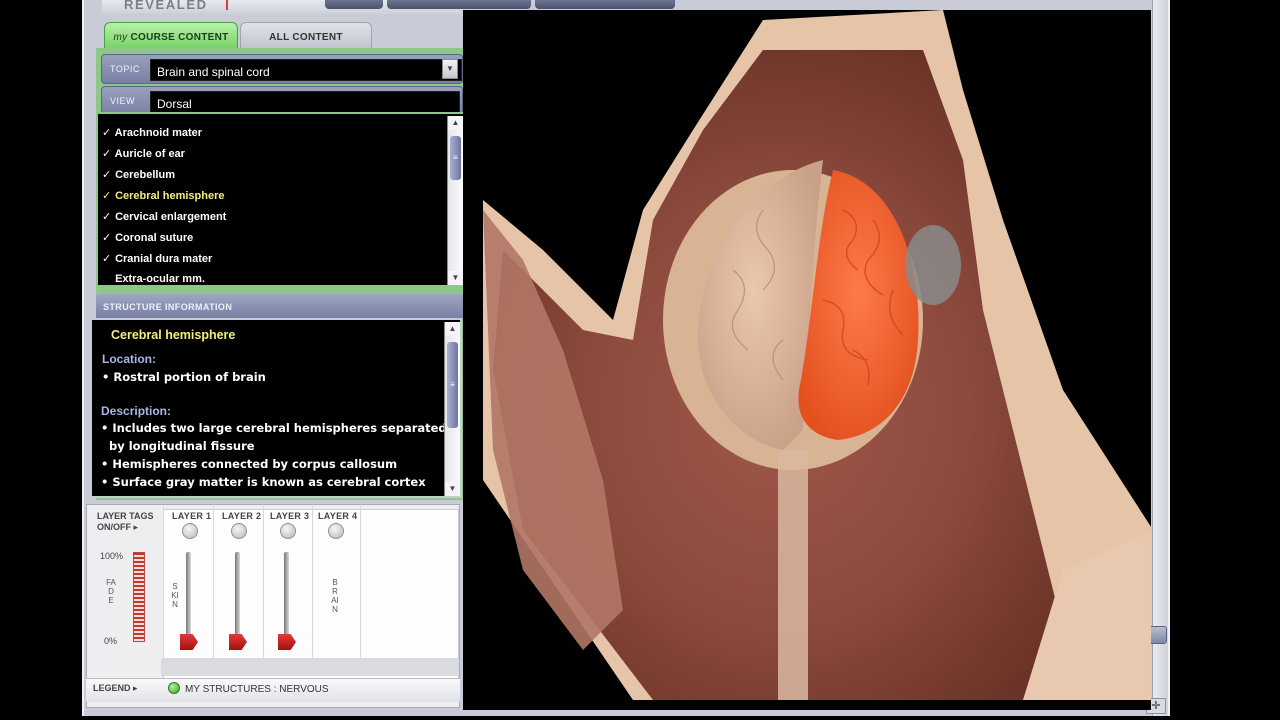  Describe the element at coordinates (174, 688) in the screenshot. I see `legend-status-icon` at that location.